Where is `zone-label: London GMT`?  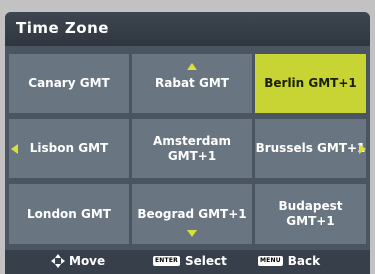
zone-label: London GMT is located at coordinates (69, 213).